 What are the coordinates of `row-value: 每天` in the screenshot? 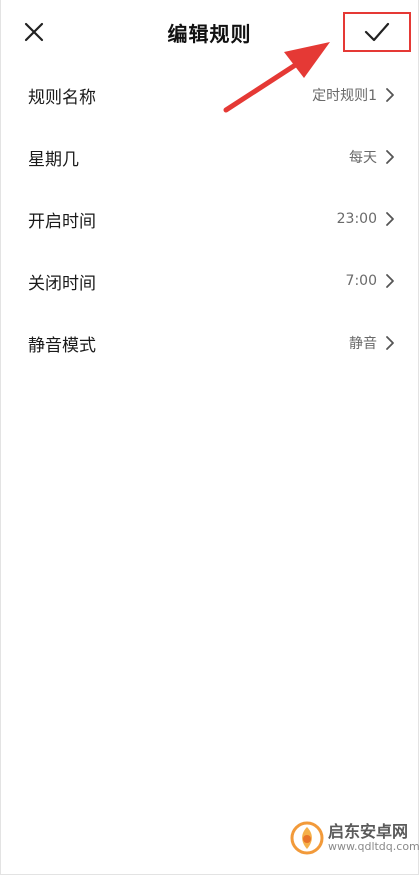 It's located at (363, 158).